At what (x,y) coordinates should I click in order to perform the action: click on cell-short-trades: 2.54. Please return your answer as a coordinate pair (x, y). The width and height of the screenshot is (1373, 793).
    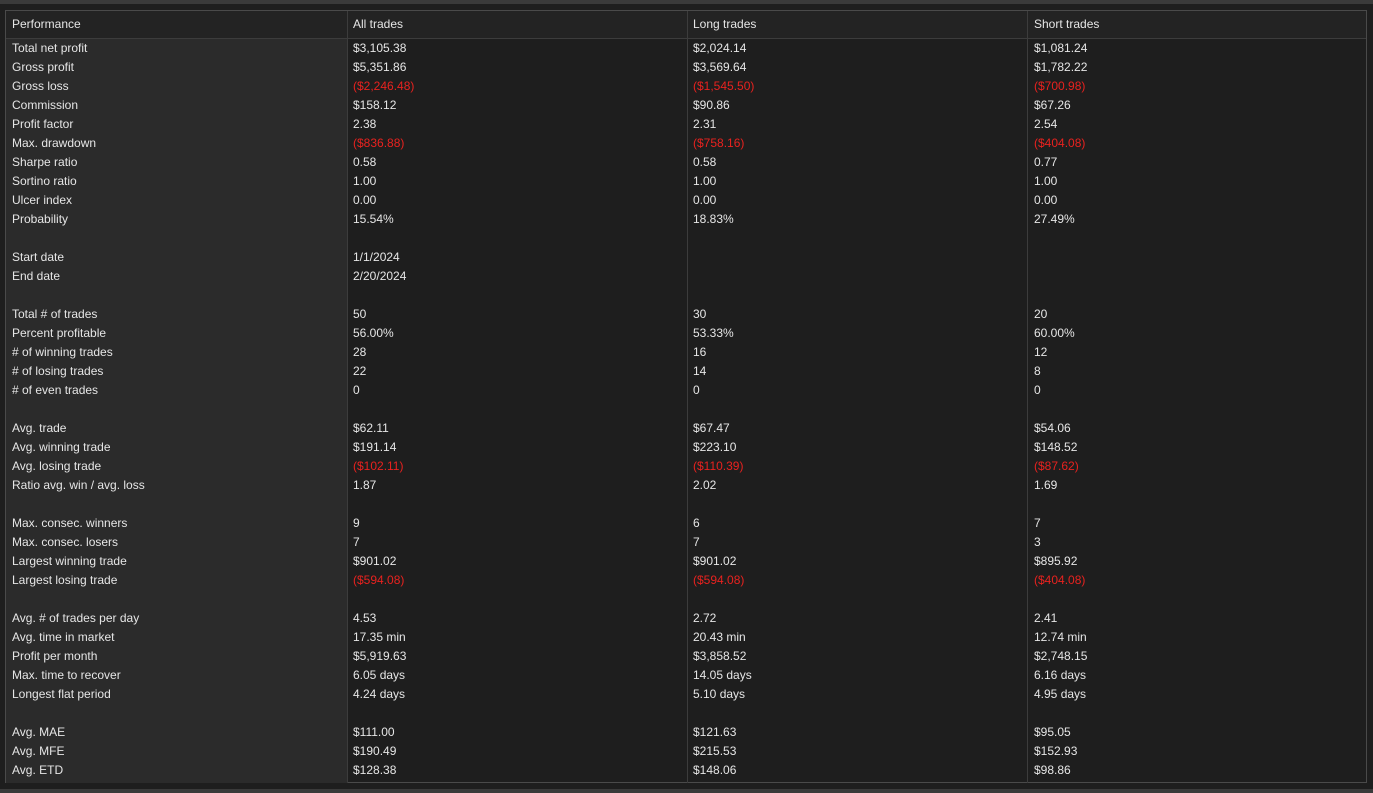
    Looking at the image, I should click on (1046, 124).